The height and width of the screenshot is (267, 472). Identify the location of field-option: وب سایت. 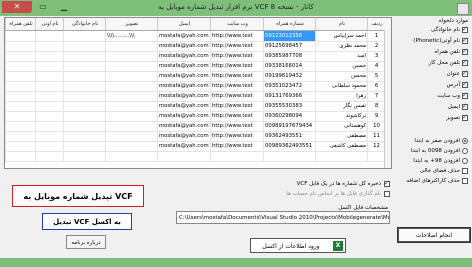
(452, 95).